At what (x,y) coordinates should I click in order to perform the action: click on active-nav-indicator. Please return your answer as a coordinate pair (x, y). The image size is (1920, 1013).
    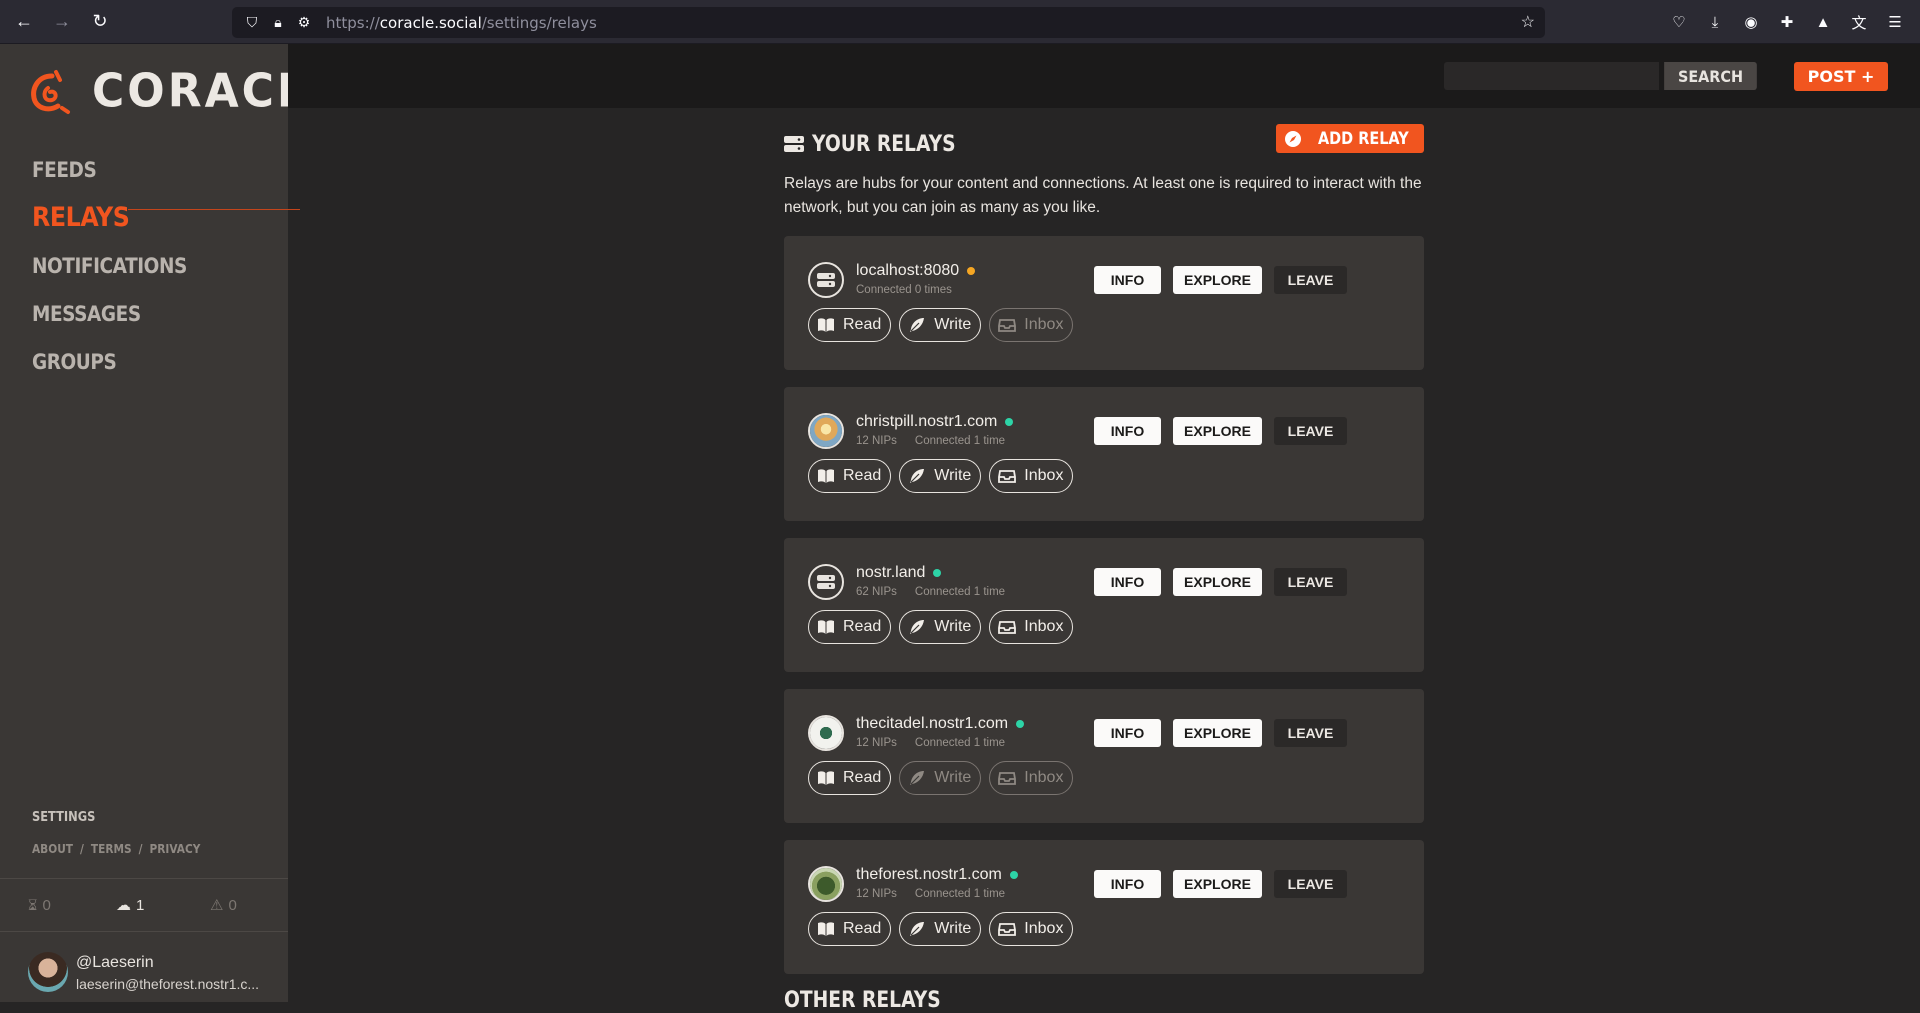
    Looking at the image, I should click on (214, 209).